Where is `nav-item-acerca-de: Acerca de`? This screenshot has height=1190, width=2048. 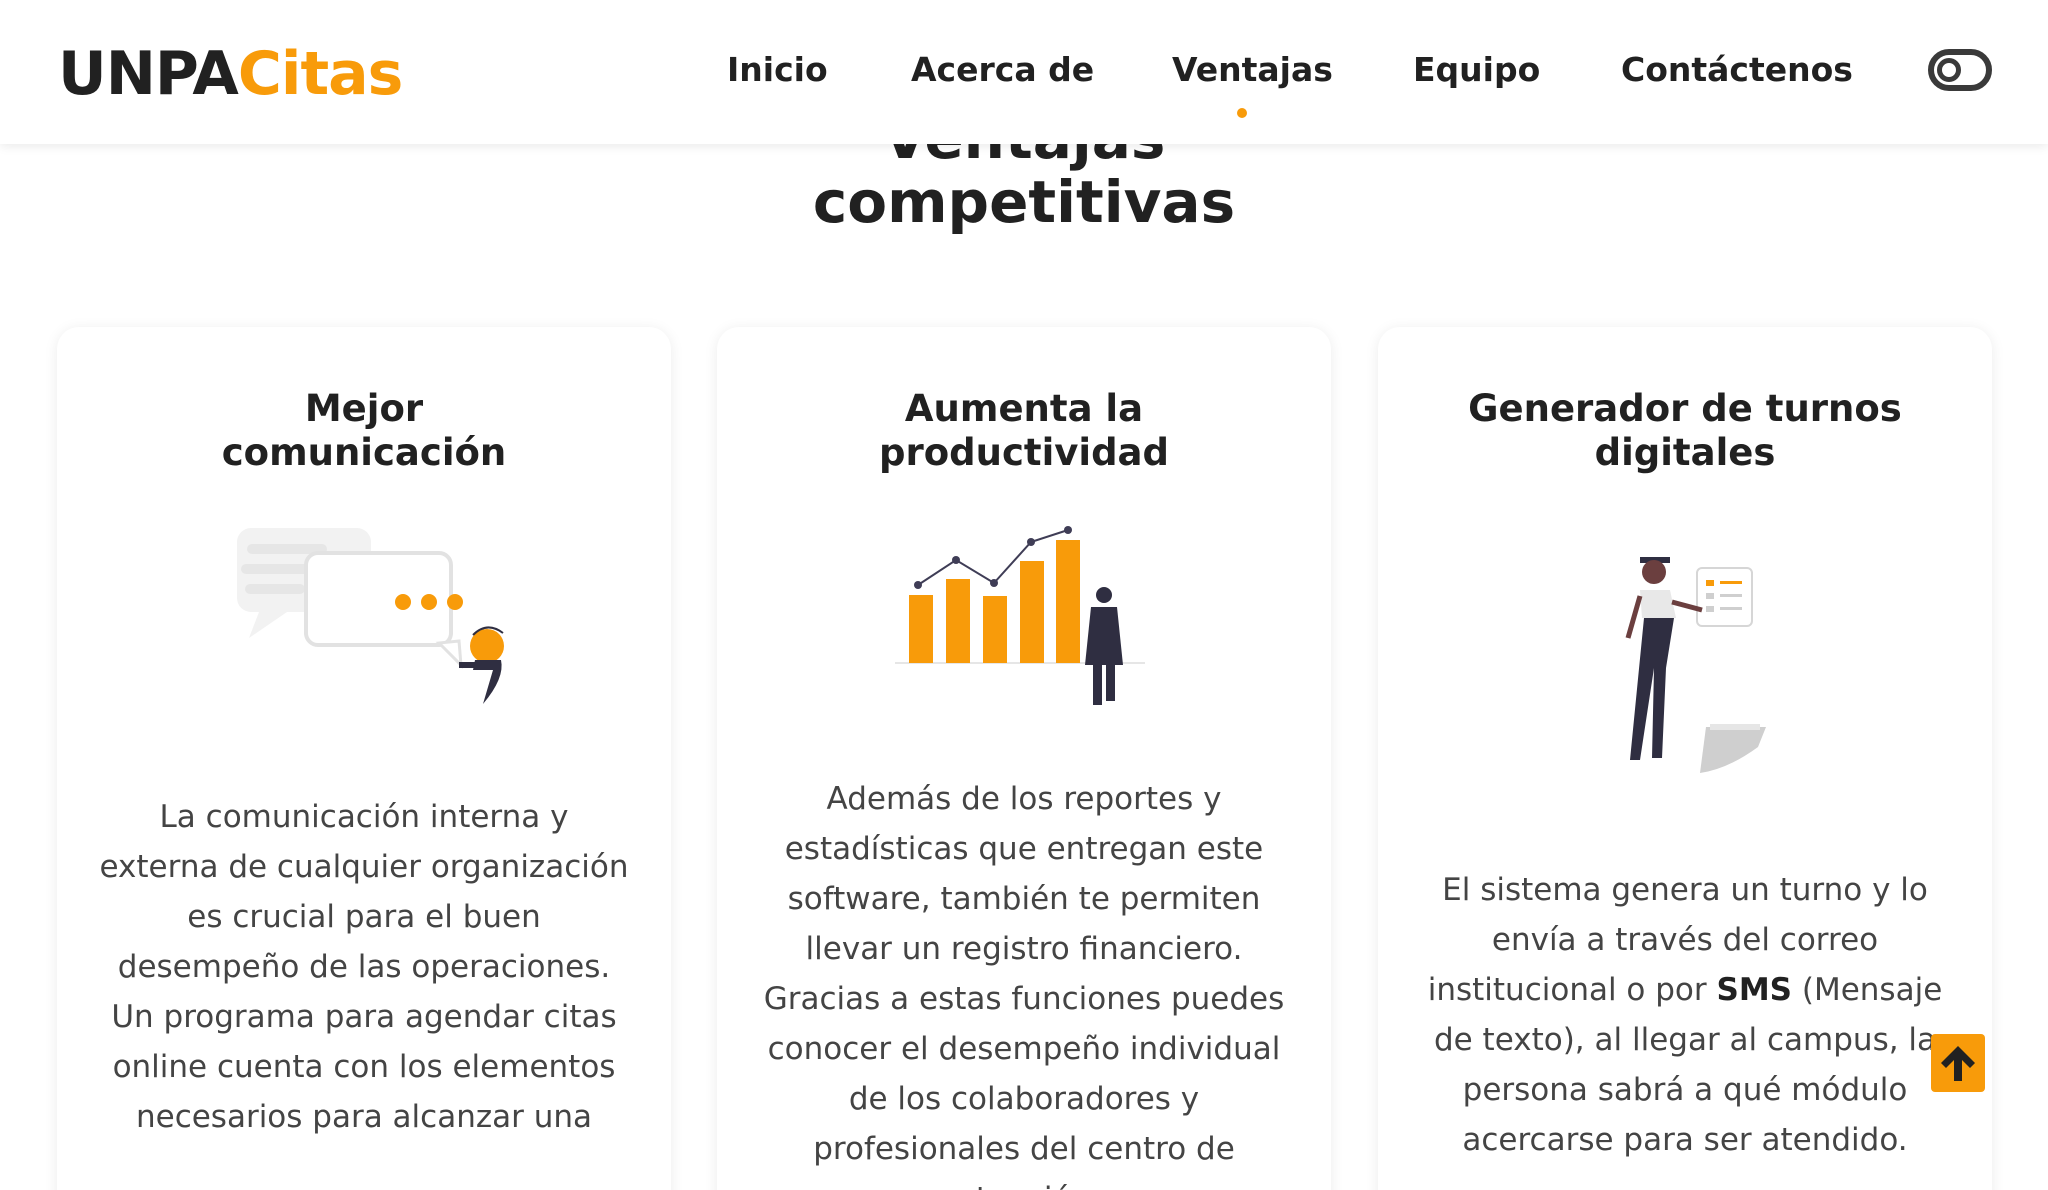
nav-item-acerca-de: Acerca de is located at coordinates (1002, 70).